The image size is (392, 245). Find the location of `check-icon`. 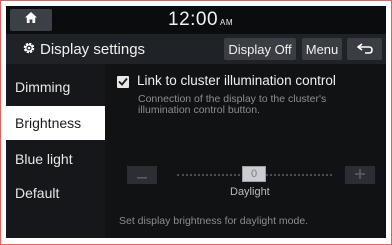

check-icon is located at coordinates (123, 82).